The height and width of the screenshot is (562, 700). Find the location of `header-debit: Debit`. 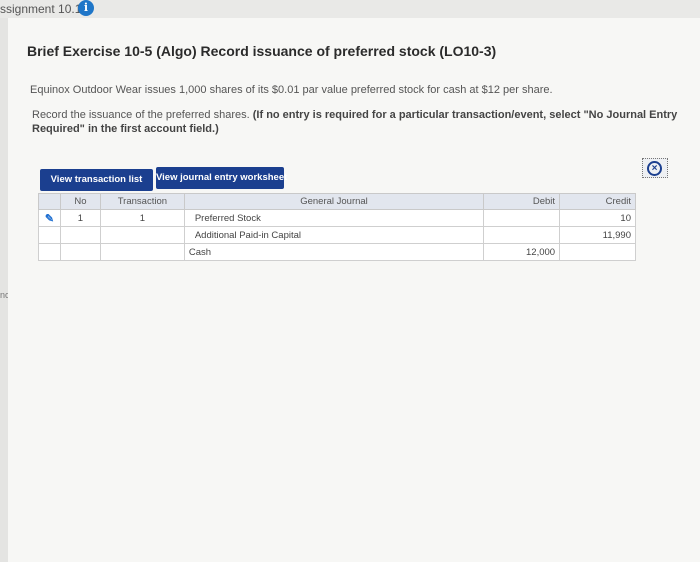

header-debit: Debit is located at coordinates (522, 201).